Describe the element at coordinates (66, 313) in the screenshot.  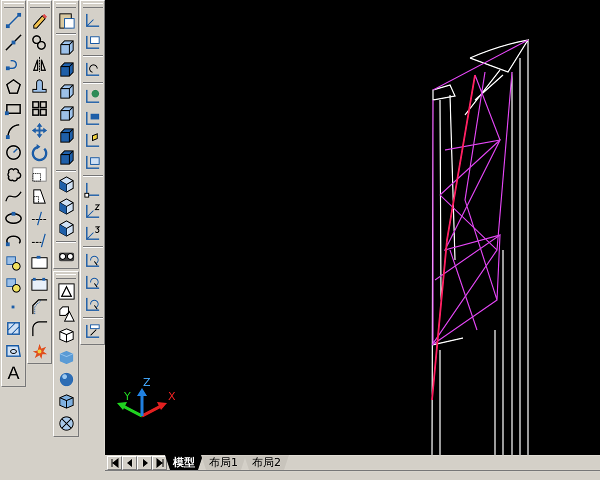
I see `shapes-icon` at that location.